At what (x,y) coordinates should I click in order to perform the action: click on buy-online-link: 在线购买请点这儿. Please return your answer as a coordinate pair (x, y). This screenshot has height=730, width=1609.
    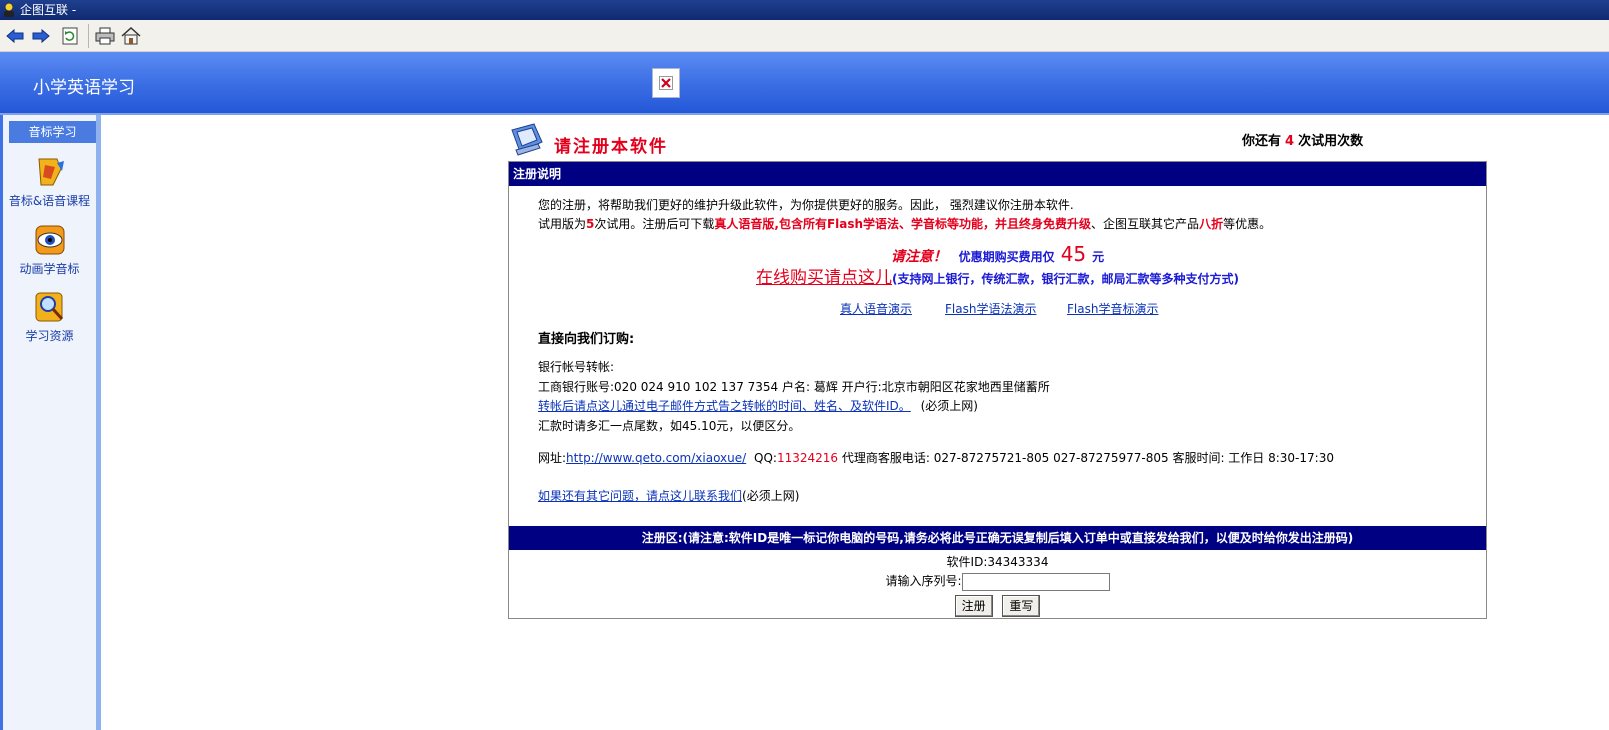
    Looking at the image, I should click on (824, 278).